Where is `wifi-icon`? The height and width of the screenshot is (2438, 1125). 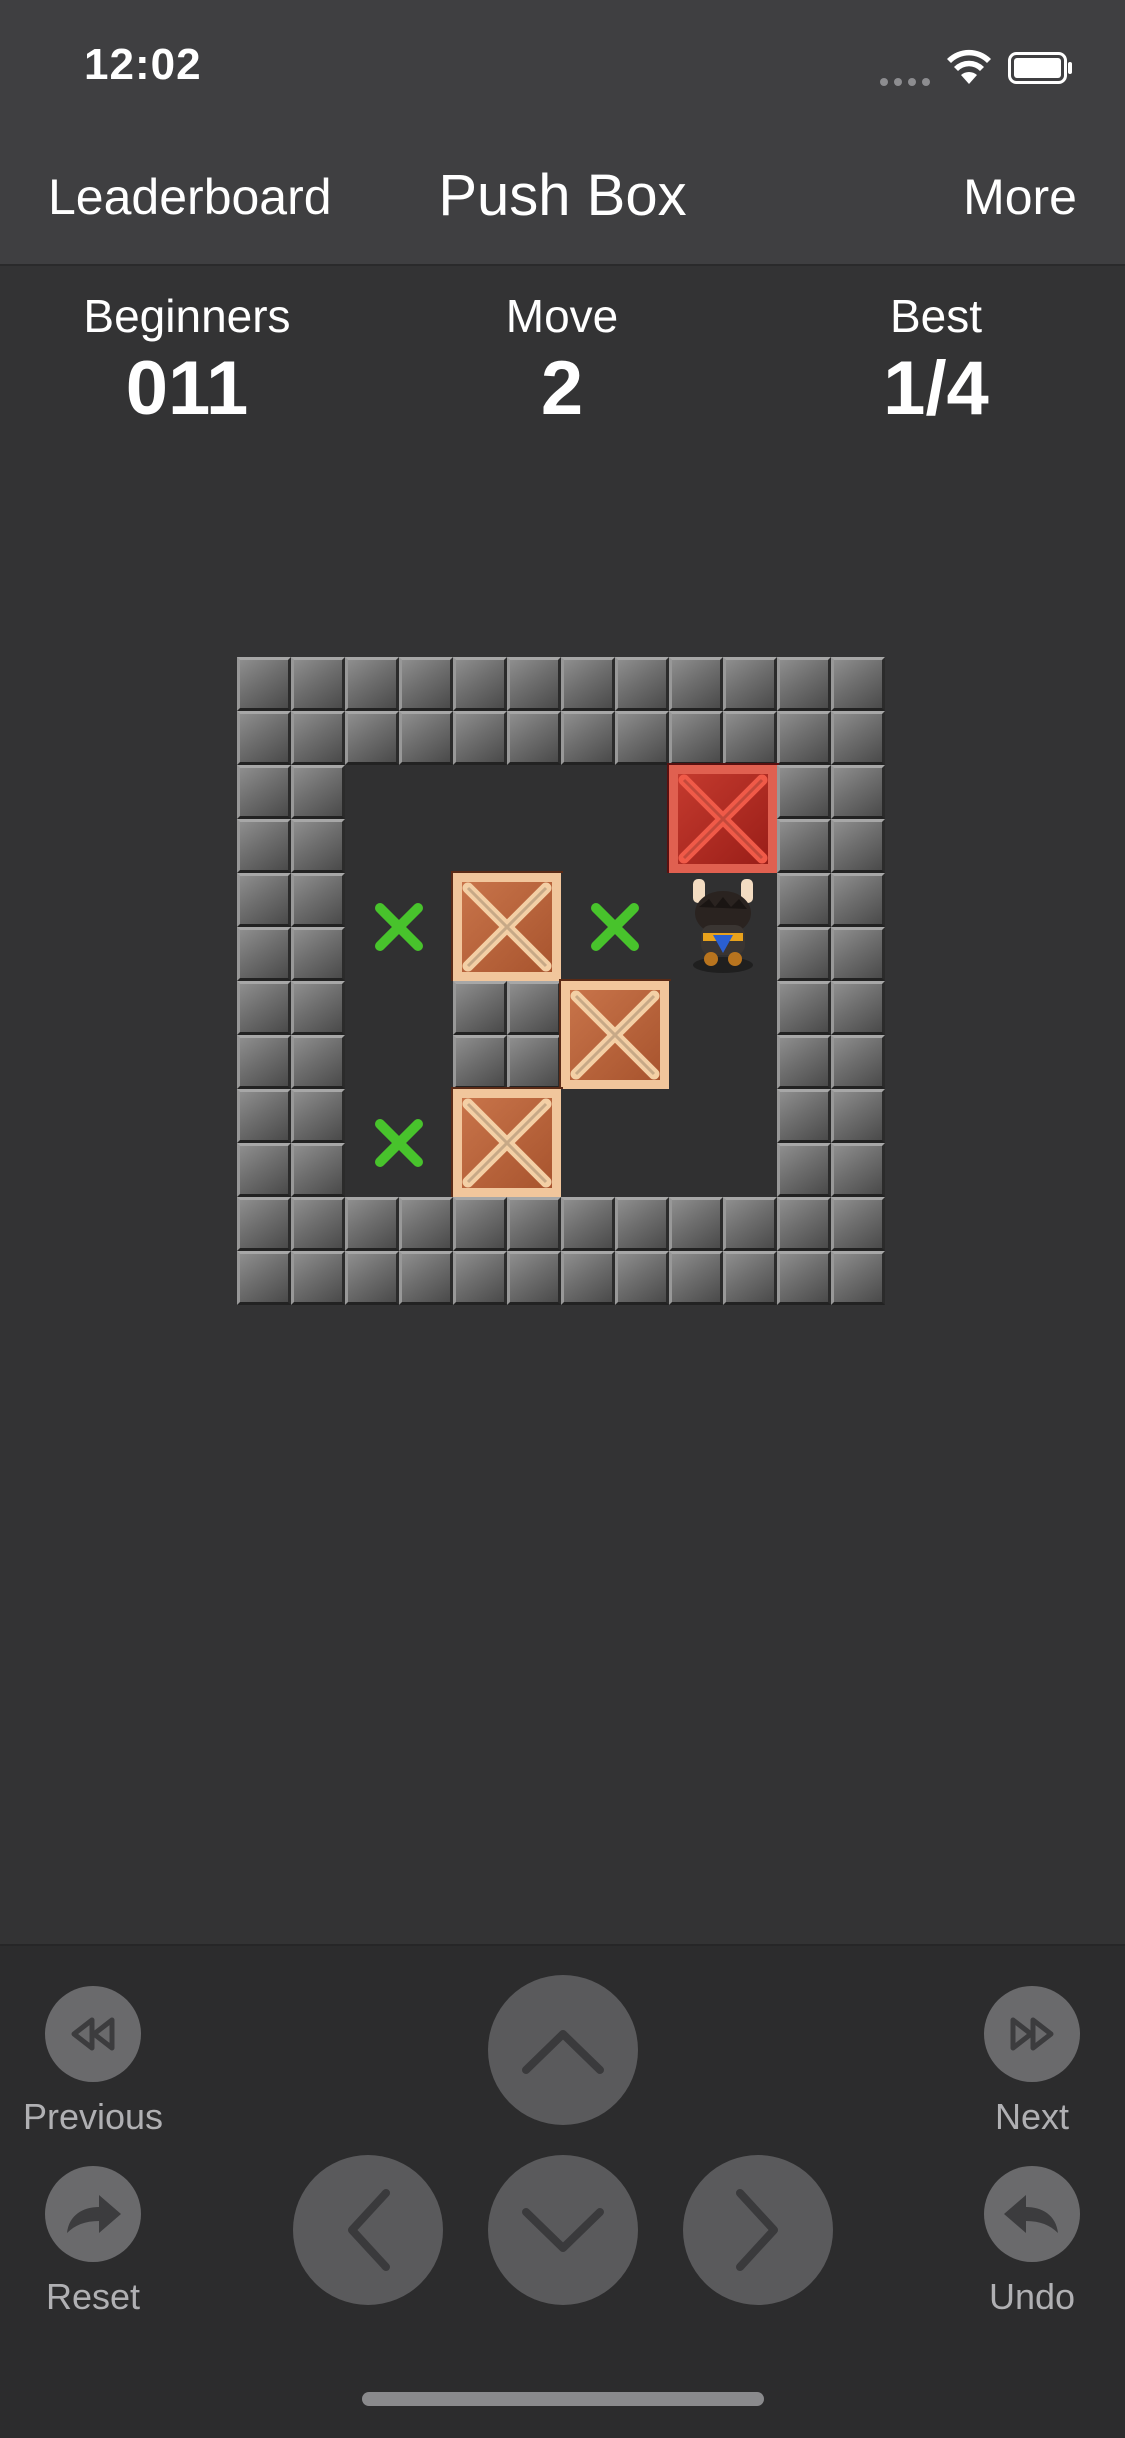
wifi-icon is located at coordinates (969, 66).